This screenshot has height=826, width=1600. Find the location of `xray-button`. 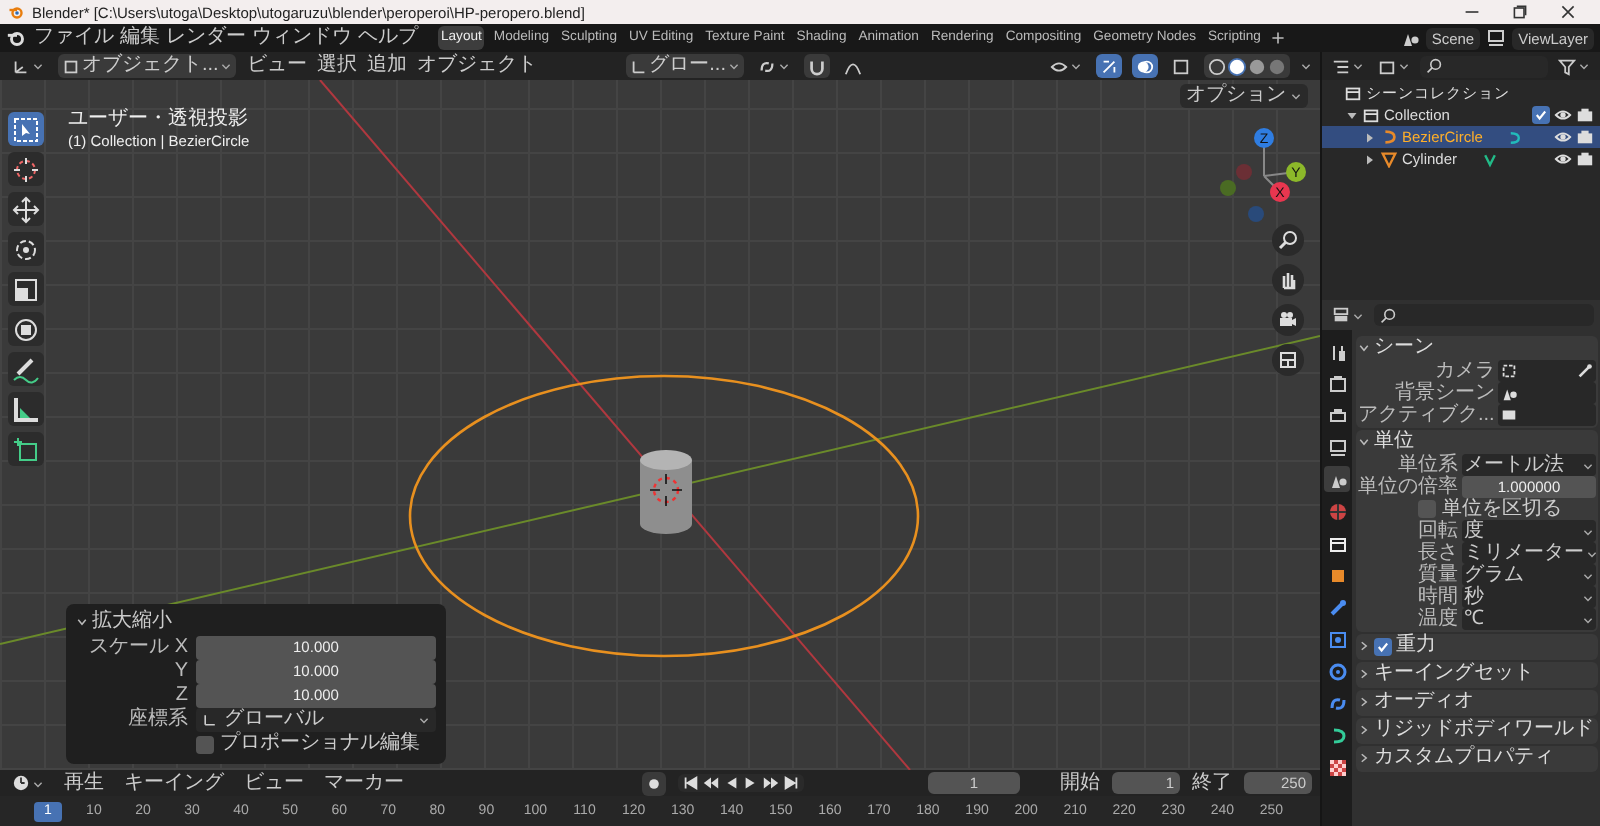

xray-button is located at coordinates (1181, 66).